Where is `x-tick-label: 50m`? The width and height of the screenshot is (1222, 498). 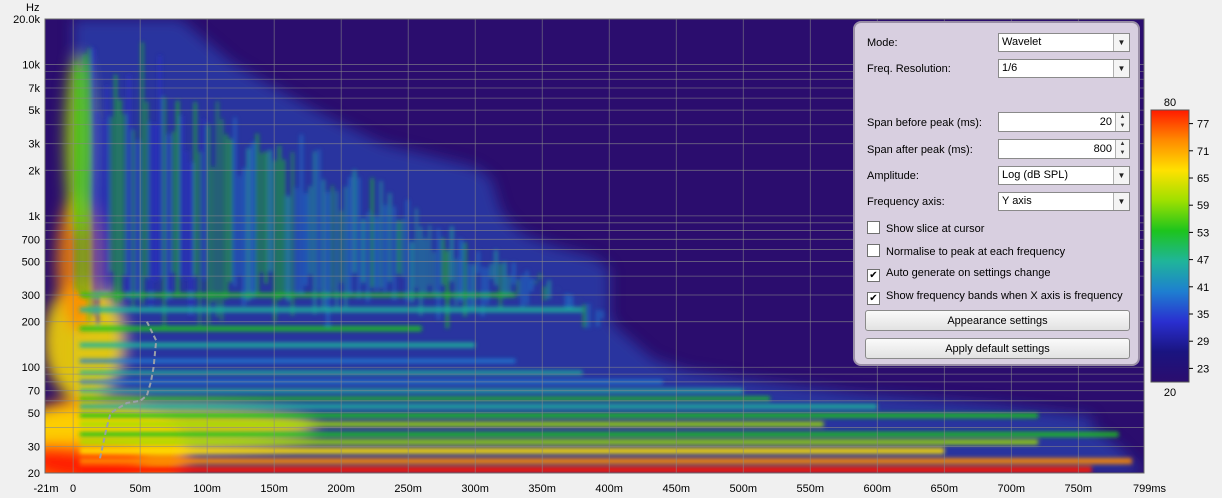
x-tick-label: 50m is located at coordinates (139, 489).